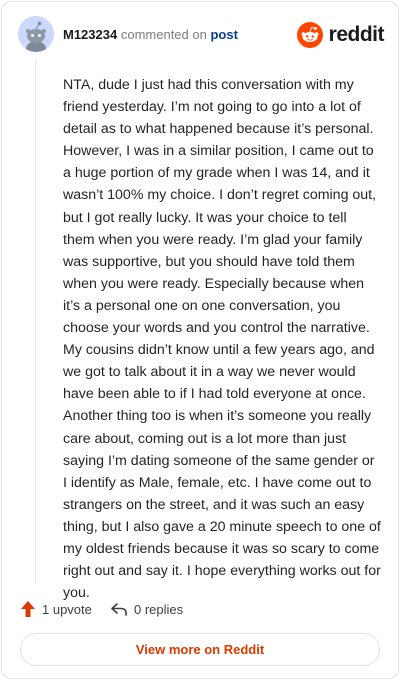  What do you see at coordinates (200, 649) in the screenshot?
I see `view-more-button: View more on Reddit` at bounding box center [200, 649].